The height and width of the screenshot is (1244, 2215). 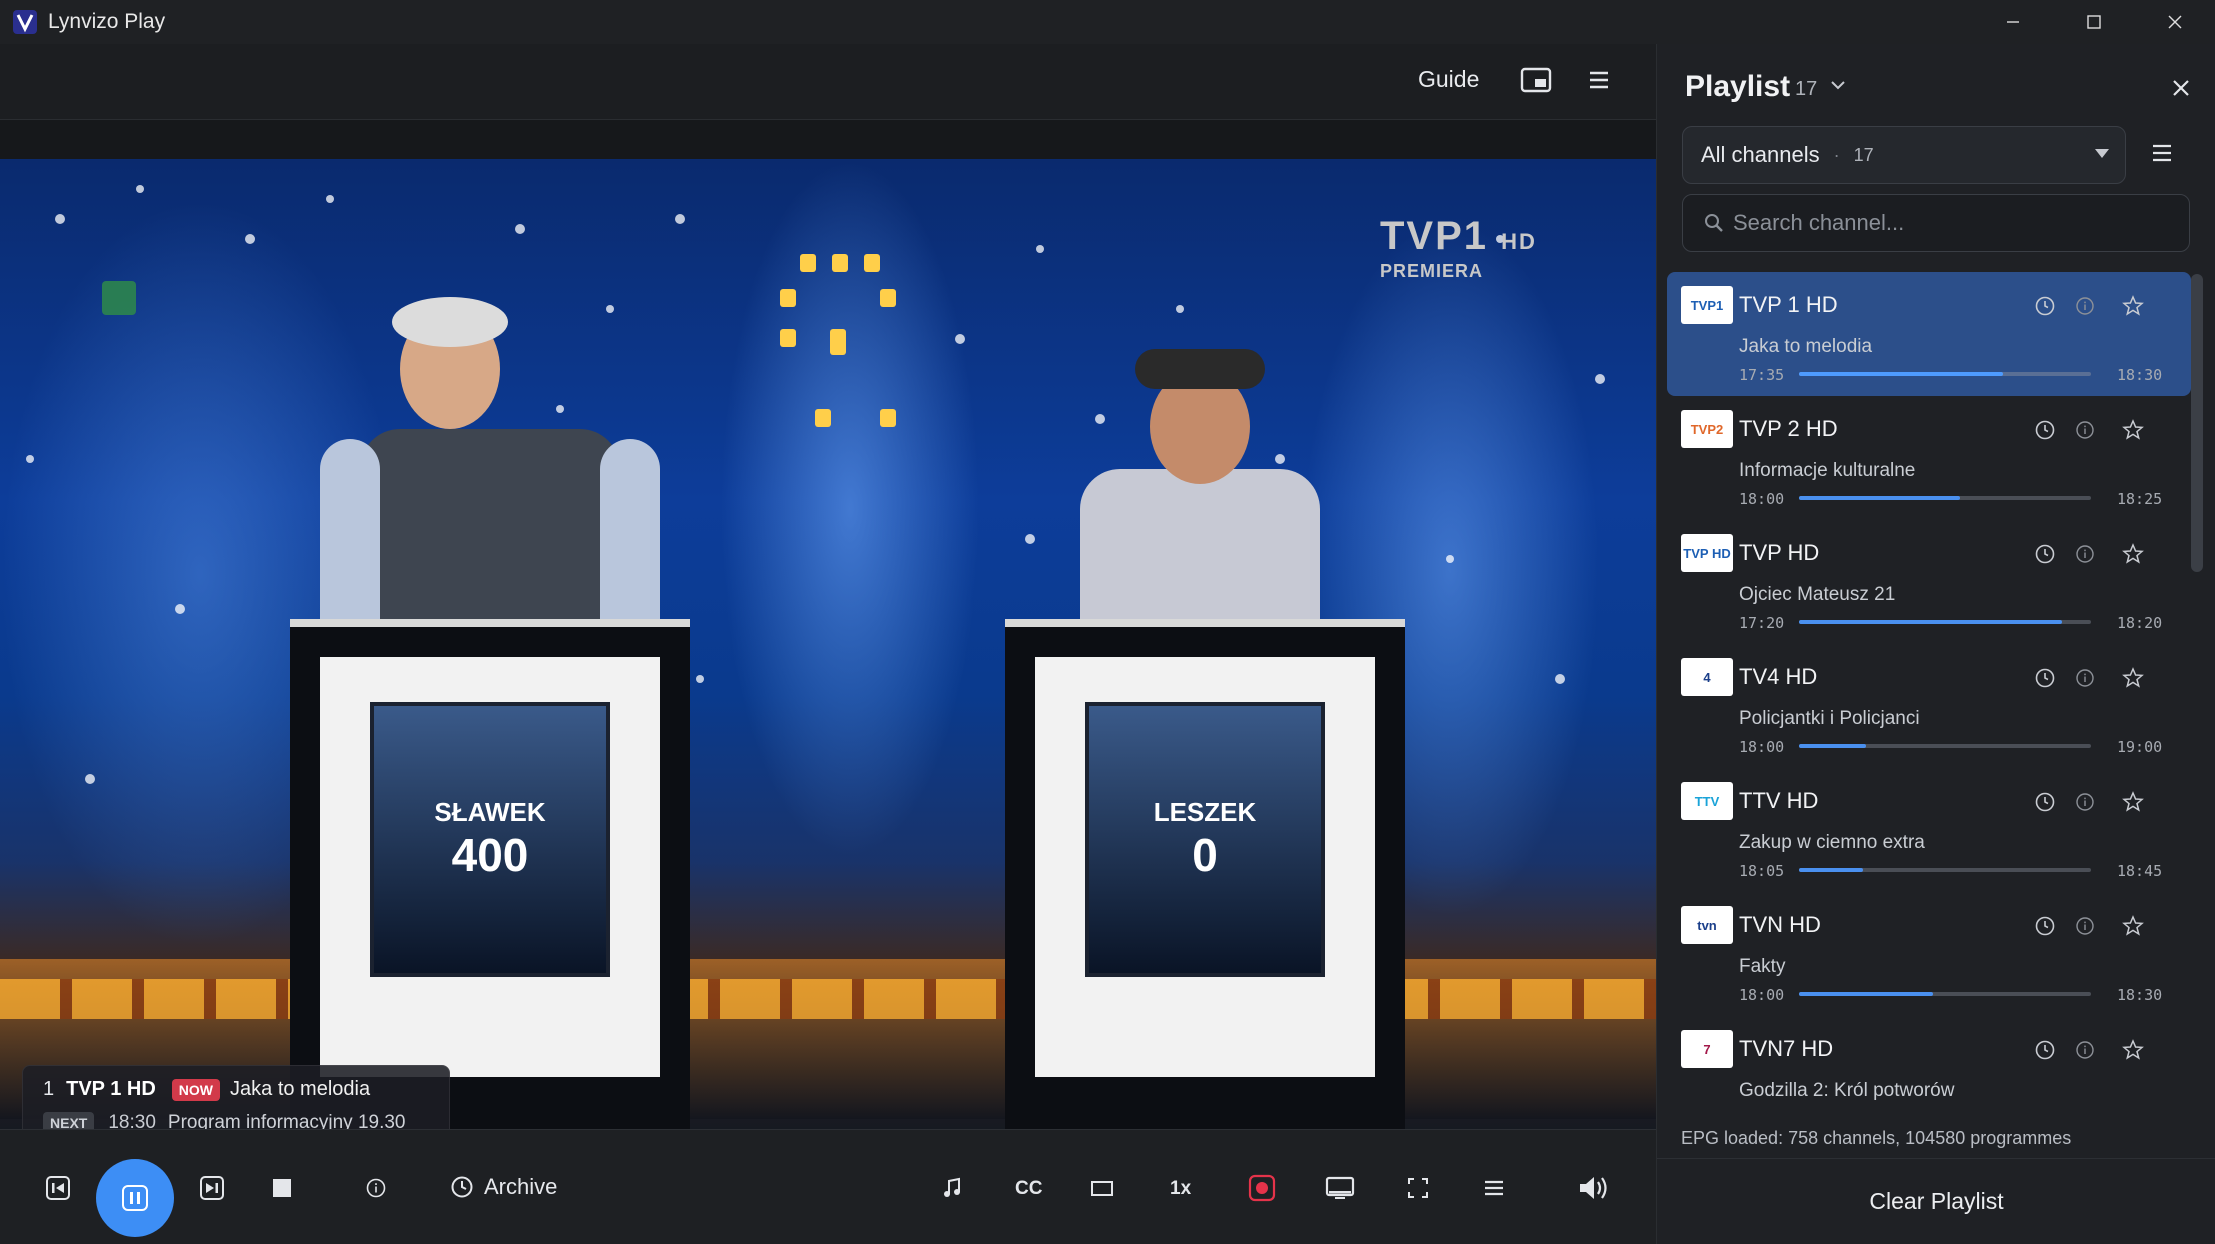 What do you see at coordinates (1762, 499) in the screenshot?
I see `program-start-time: 18:00` at bounding box center [1762, 499].